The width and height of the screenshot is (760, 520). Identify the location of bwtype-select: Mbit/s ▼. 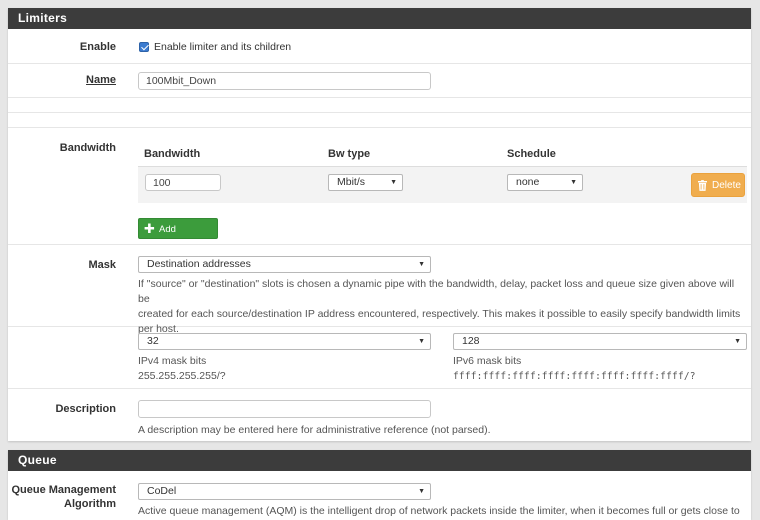
(365, 182).